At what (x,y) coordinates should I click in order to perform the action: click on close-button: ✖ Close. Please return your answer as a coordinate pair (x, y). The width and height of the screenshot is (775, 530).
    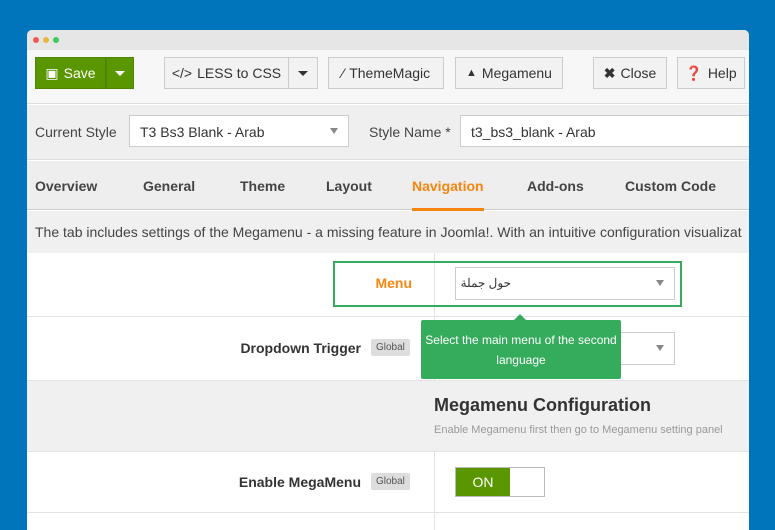
    Looking at the image, I should click on (630, 73).